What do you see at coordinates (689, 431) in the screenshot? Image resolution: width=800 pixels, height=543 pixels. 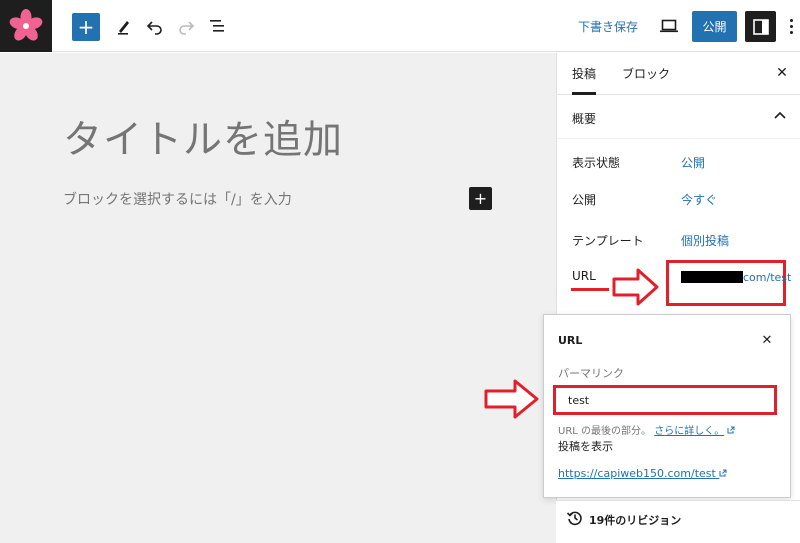 I see `learn-more-link: さらに詳しく。` at bounding box center [689, 431].